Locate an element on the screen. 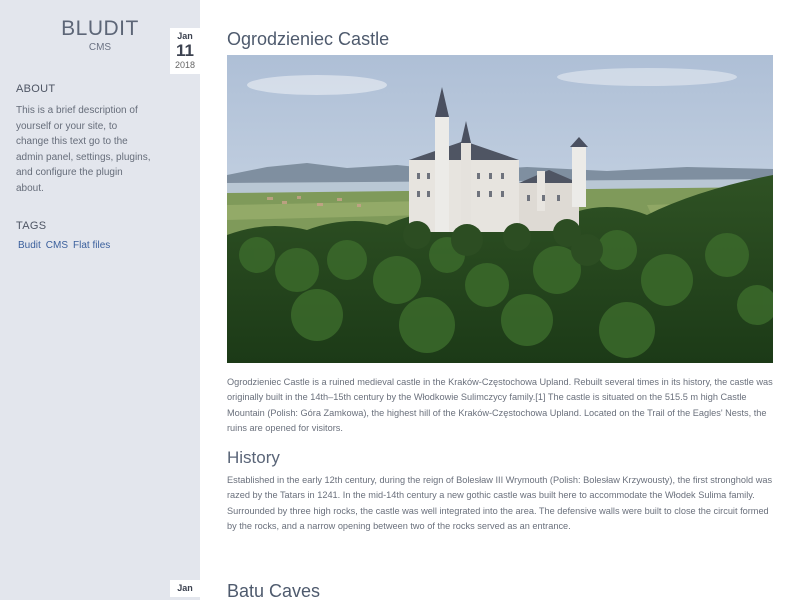 The height and width of the screenshot is (600, 800). post-date-badge: Jan 11 2018 is located at coordinates (185, 51).